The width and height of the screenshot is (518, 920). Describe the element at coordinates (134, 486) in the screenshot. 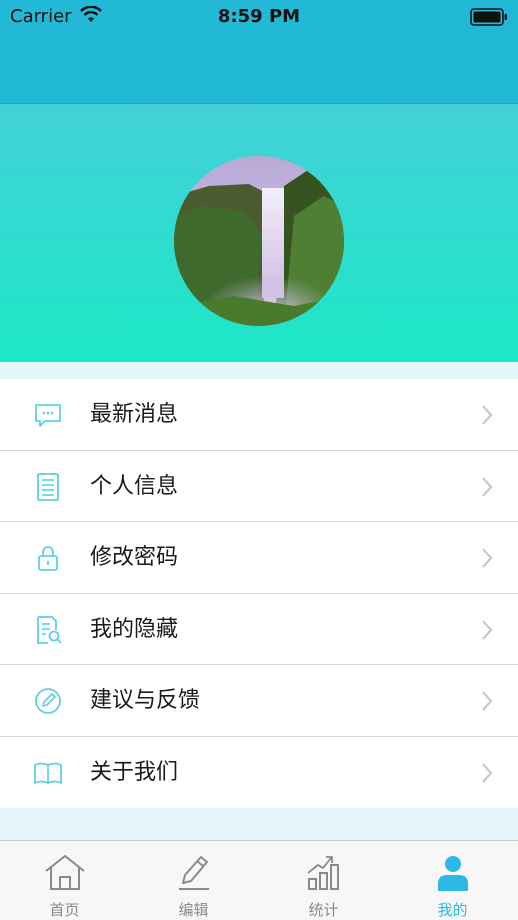

I see `menu-item-label: 个人信息` at that location.